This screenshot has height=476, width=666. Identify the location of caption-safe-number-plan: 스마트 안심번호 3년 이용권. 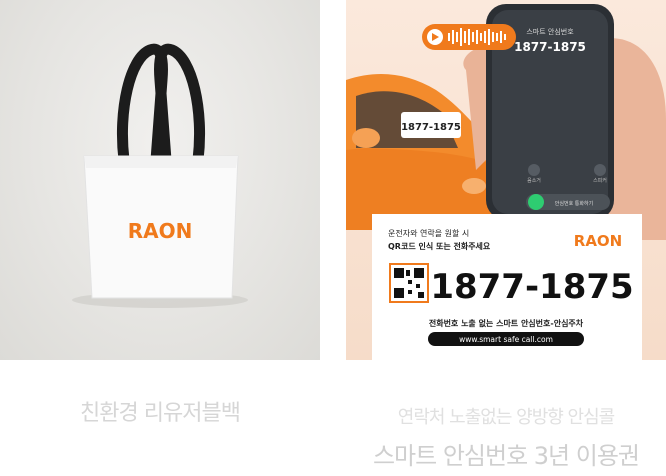
(506, 456).